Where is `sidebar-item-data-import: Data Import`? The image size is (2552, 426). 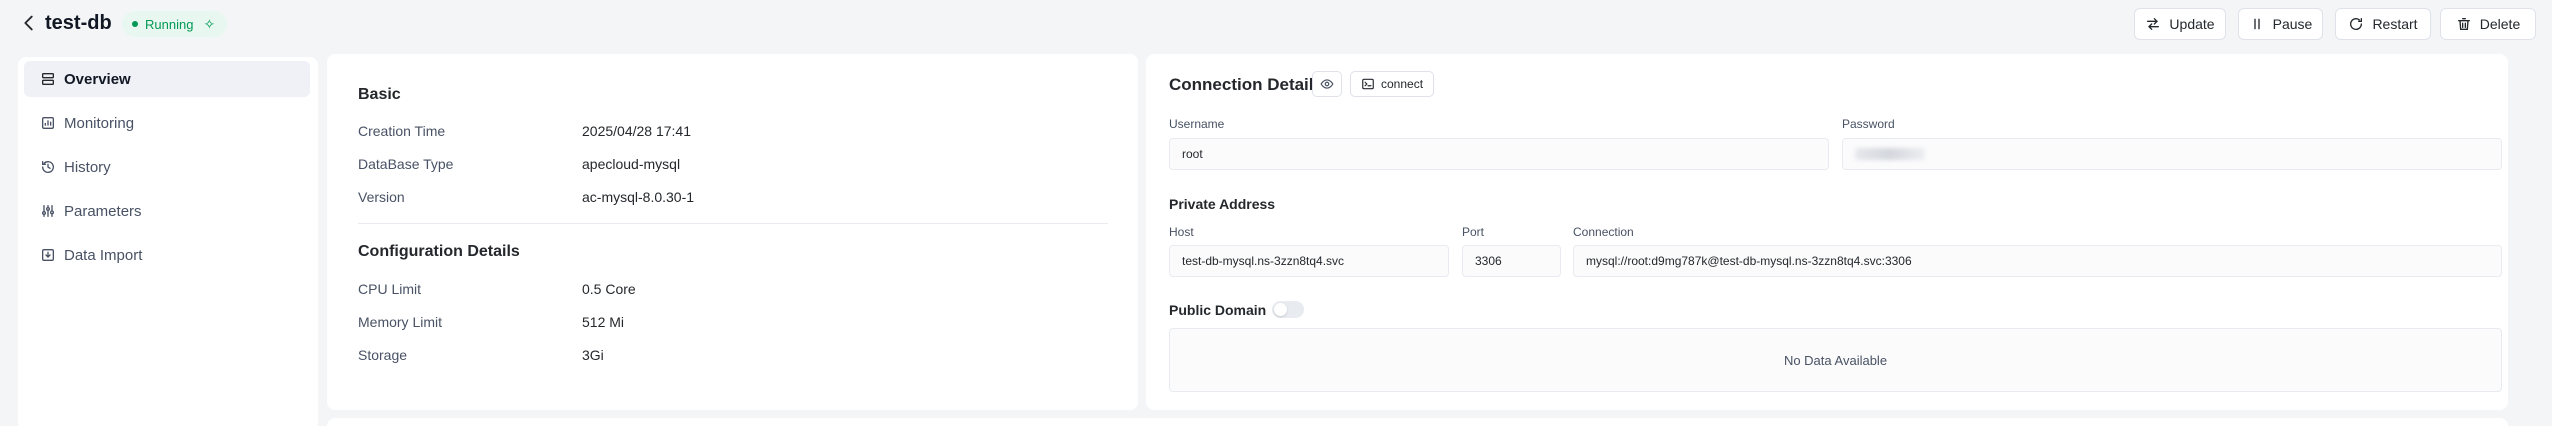
sidebar-item-data-import: Data Import is located at coordinates (167, 255).